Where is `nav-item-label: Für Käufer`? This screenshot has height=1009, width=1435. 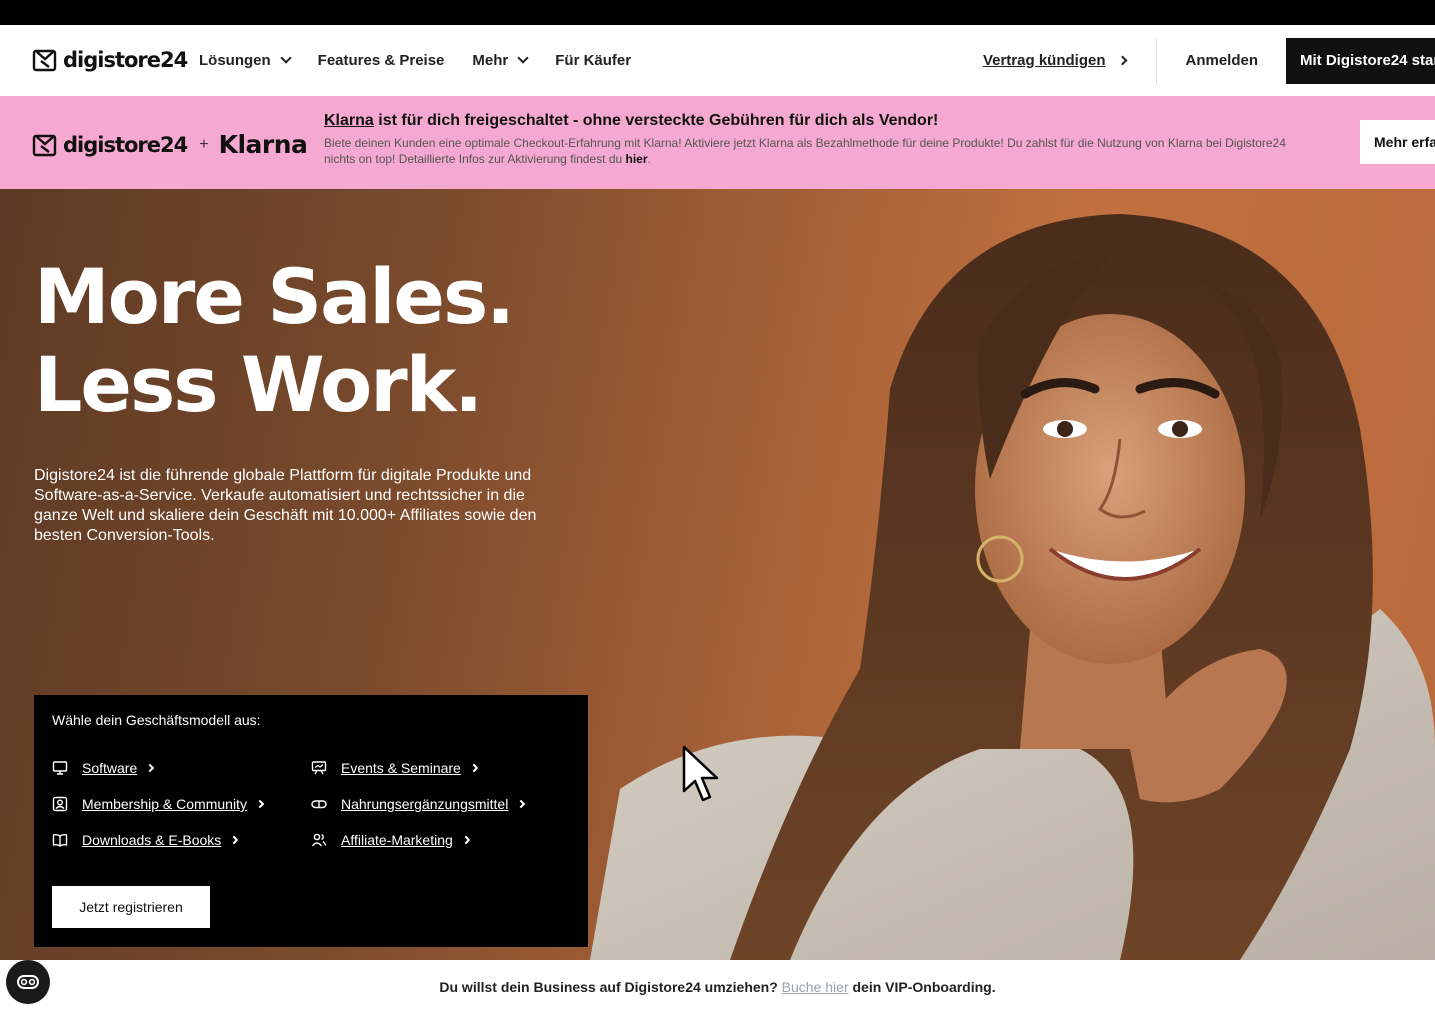 nav-item-label: Für Käufer is located at coordinates (593, 60).